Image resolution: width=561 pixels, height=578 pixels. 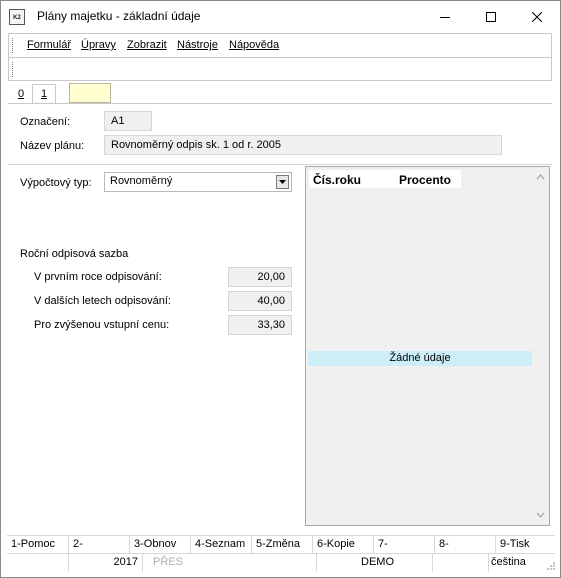 What do you see at coordinates (280, 103) in the screenshot?
I see `tab-divider` at bounding box center [280, 103].